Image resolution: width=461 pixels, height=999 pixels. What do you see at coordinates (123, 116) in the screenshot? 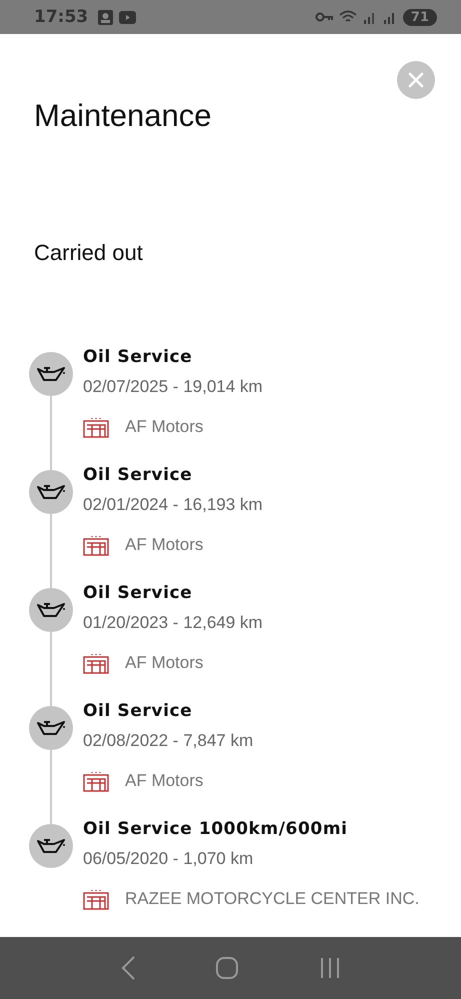
I see `page-title: Maintenance` at bounding box center [123, 116].